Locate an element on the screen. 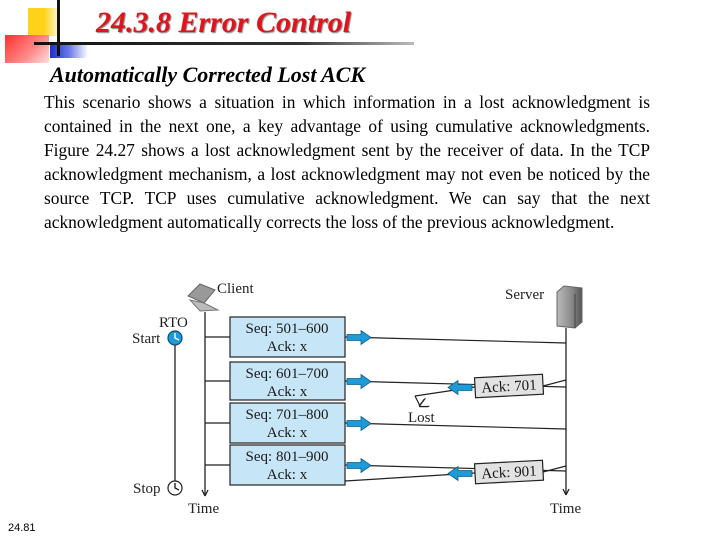 Image resolution: width=720 pixels, height=540 pixels. client-time-label: Time is located at coordinates (203, 509).